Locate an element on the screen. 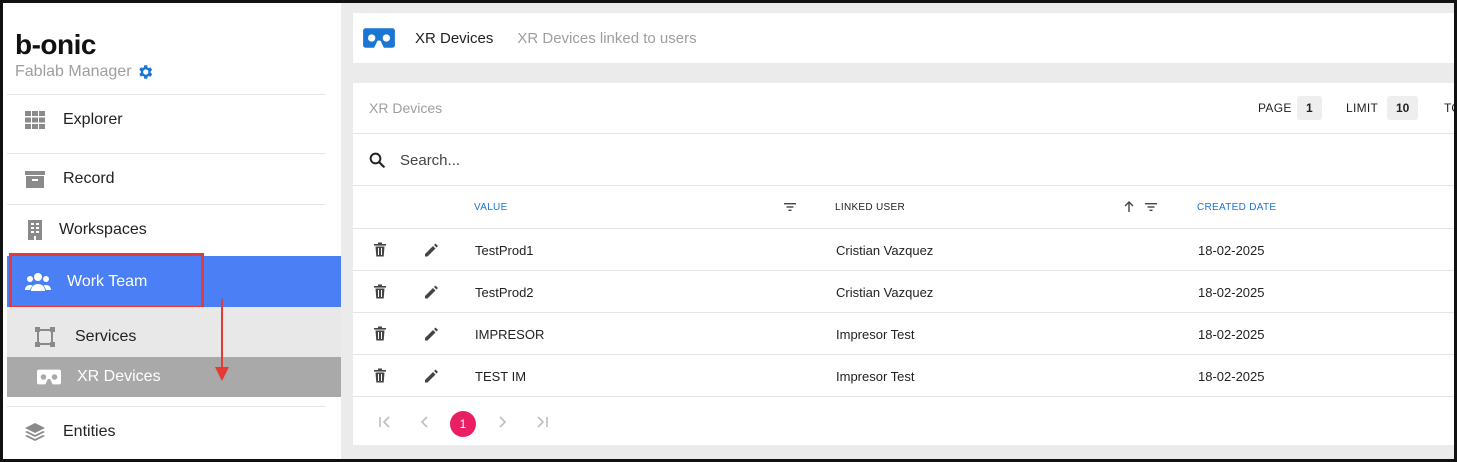  sidebar-item-entities: Entities is located at coordinates (166, 431).